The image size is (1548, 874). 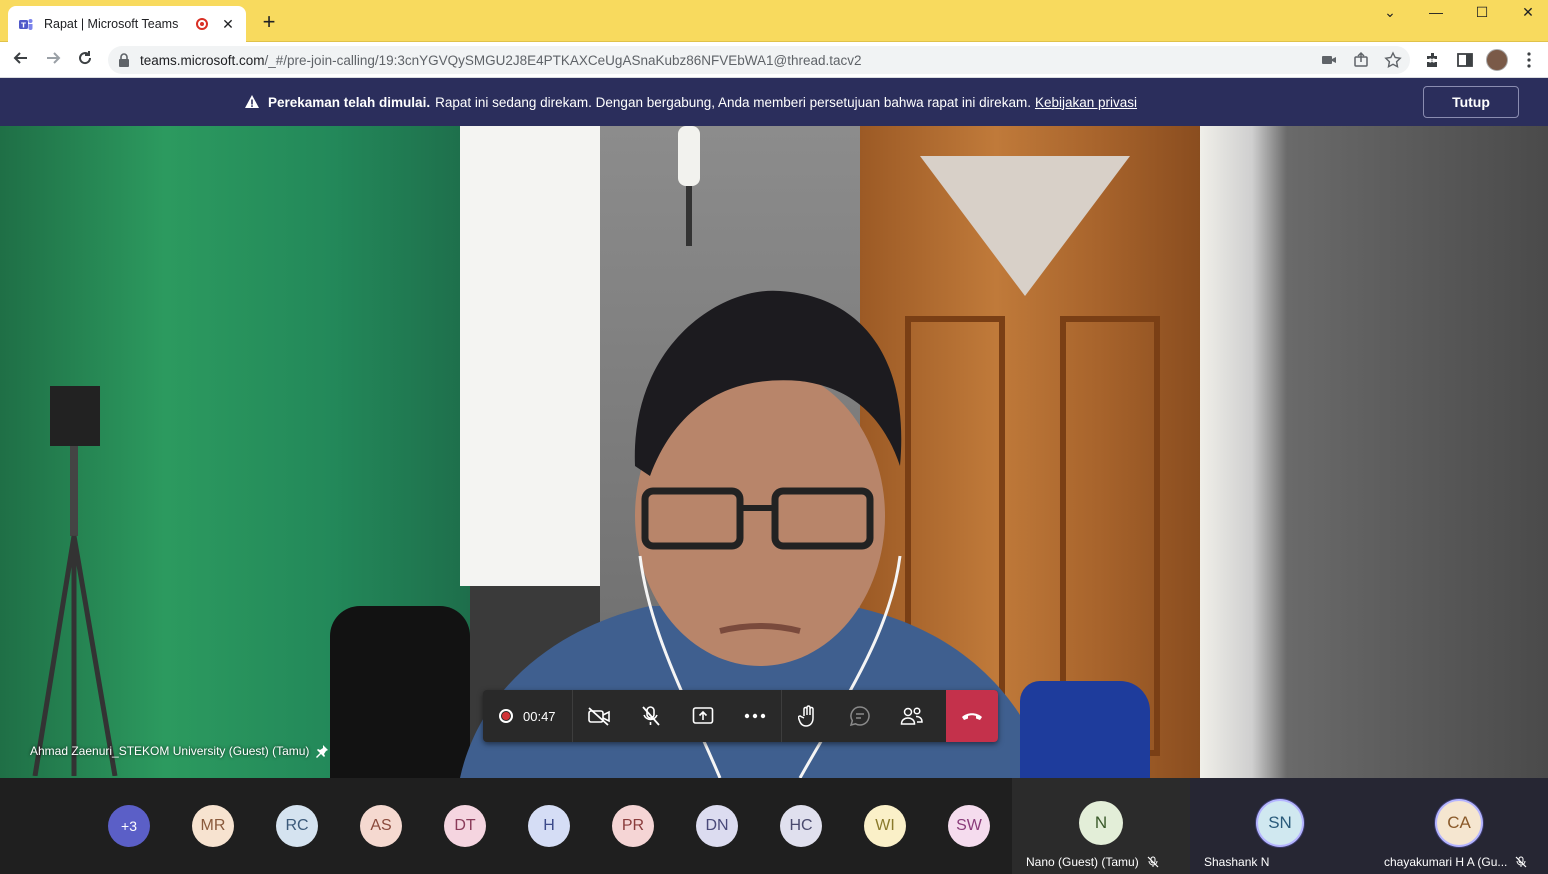 I want to click on camera-tripod, so click(x=75, y=581).